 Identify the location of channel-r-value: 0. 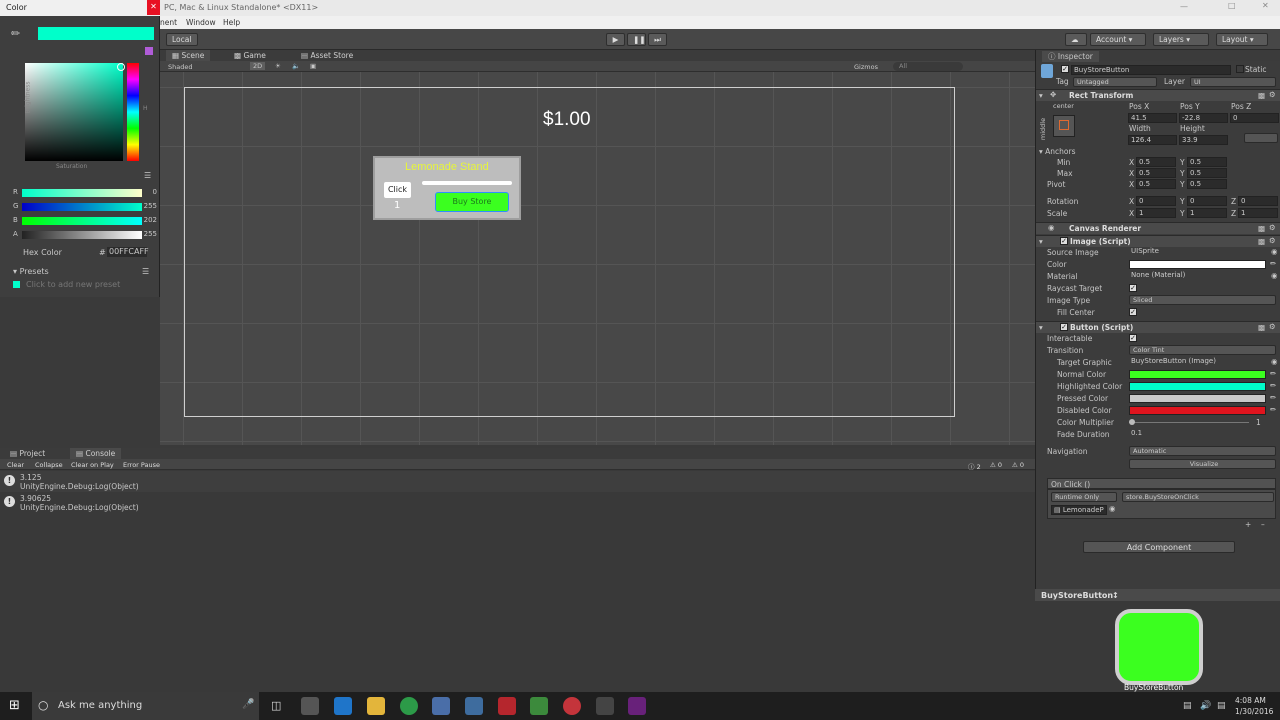
(147, 192).